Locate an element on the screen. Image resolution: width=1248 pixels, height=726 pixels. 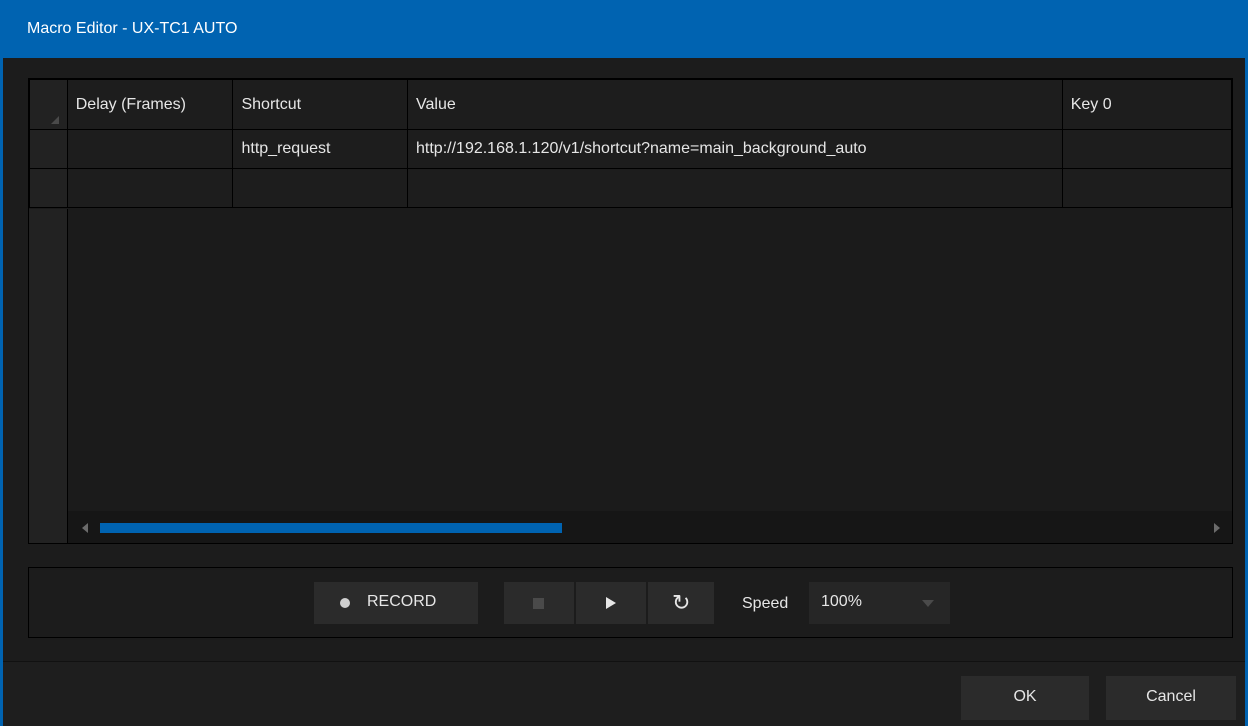
table-row is located at coordinates (630, 188).